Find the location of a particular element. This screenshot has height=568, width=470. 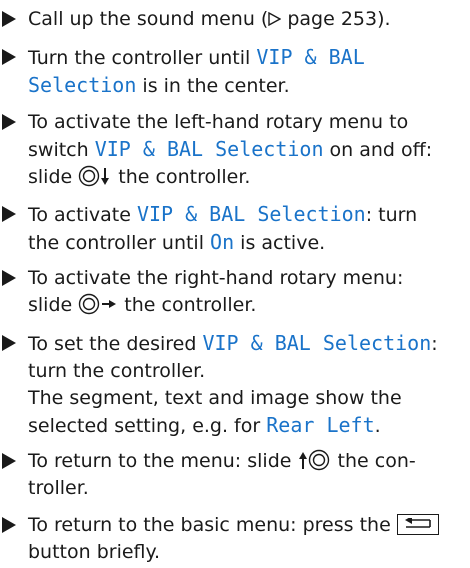

ui-term: Selection is located at coordinates (82, 85).